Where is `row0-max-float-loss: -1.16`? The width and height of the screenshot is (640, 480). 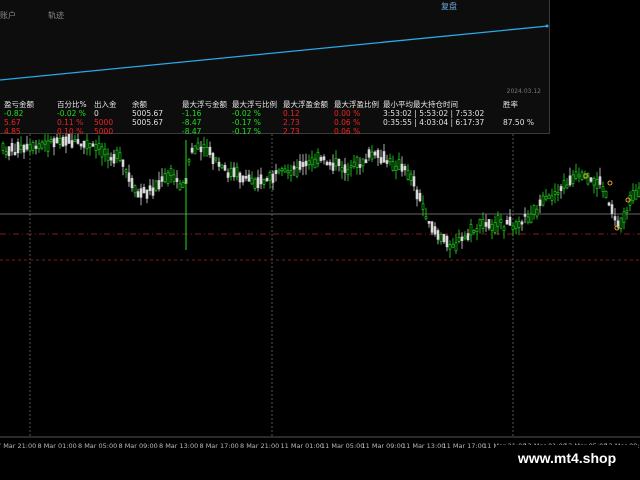 row0-max-float-loss: -1.16 is located at coordinates (192, 113).